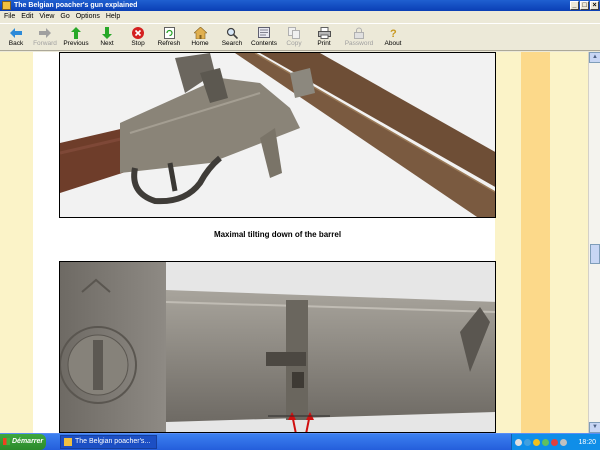  Describe the element at coordinates (200, 32) in the screenshot. I see `home-icon` at that location.